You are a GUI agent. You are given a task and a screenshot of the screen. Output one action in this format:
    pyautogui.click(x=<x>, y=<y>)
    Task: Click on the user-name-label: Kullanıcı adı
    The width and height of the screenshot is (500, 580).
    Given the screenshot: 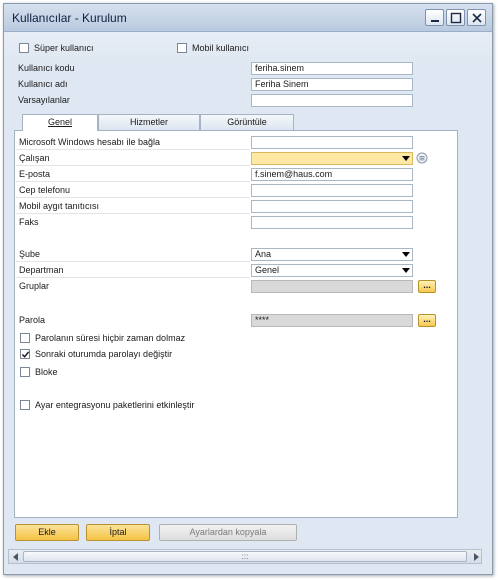 What is the action you would take?
    pyautogui.click(x=43, y=84)
    